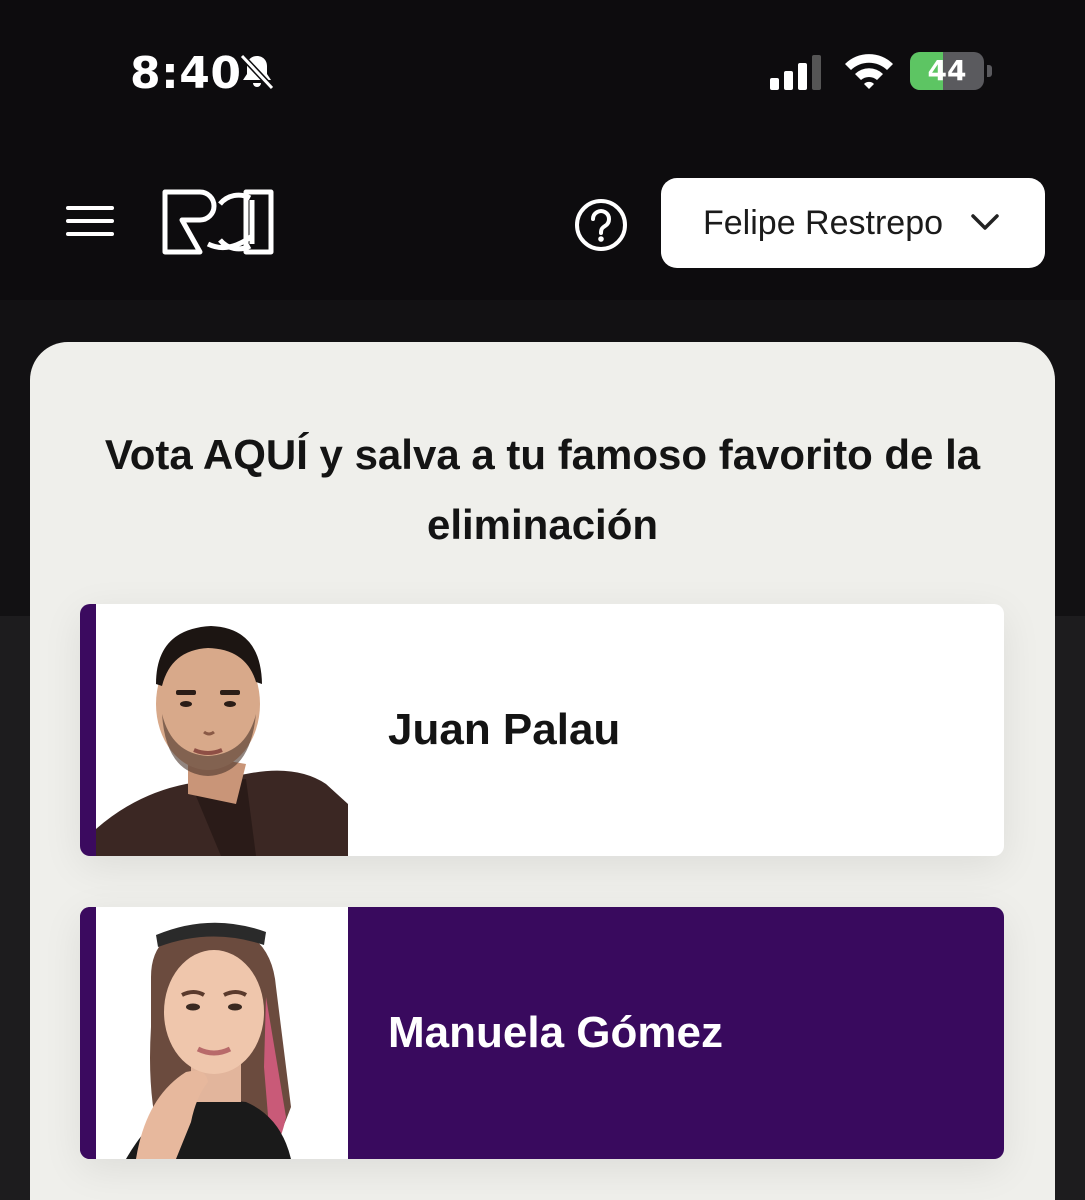  I want to click on wifi-icon, so click(869, 71).